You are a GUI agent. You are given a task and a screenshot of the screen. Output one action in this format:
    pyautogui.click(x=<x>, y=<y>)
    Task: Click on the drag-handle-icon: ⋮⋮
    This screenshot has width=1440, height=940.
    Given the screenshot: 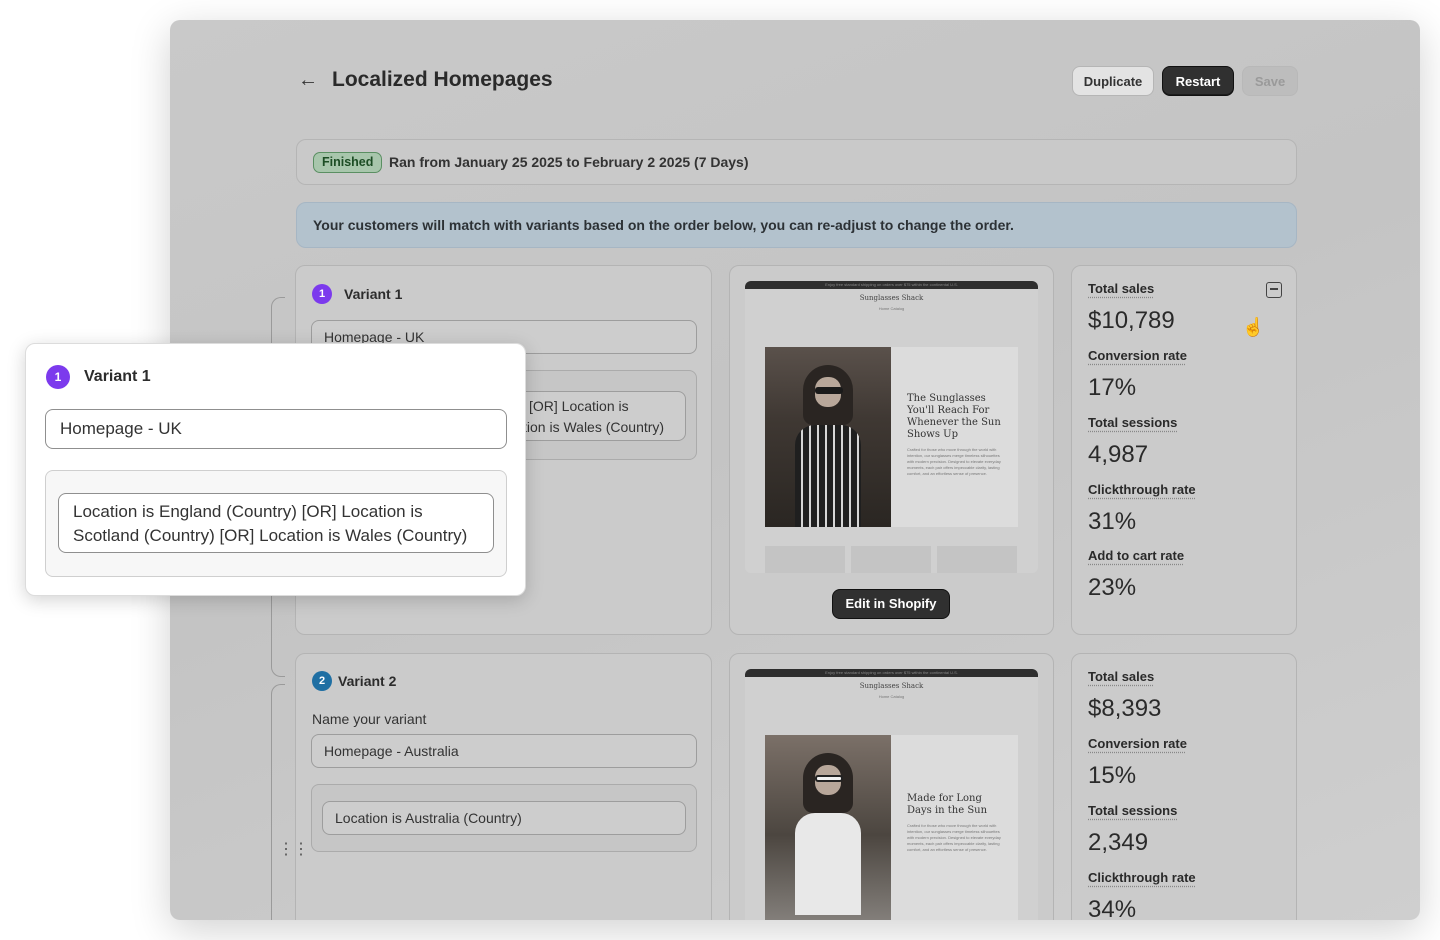 What is the action you would take?
    pyautogui.click(x=293, y=849)
    